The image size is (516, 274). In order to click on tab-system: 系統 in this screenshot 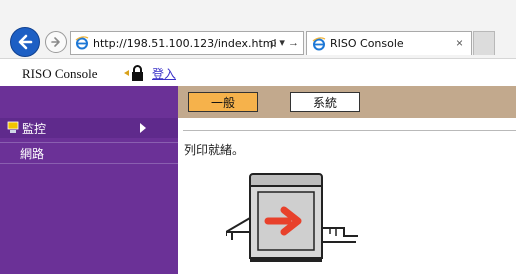, I will do `click(325, 102)`.